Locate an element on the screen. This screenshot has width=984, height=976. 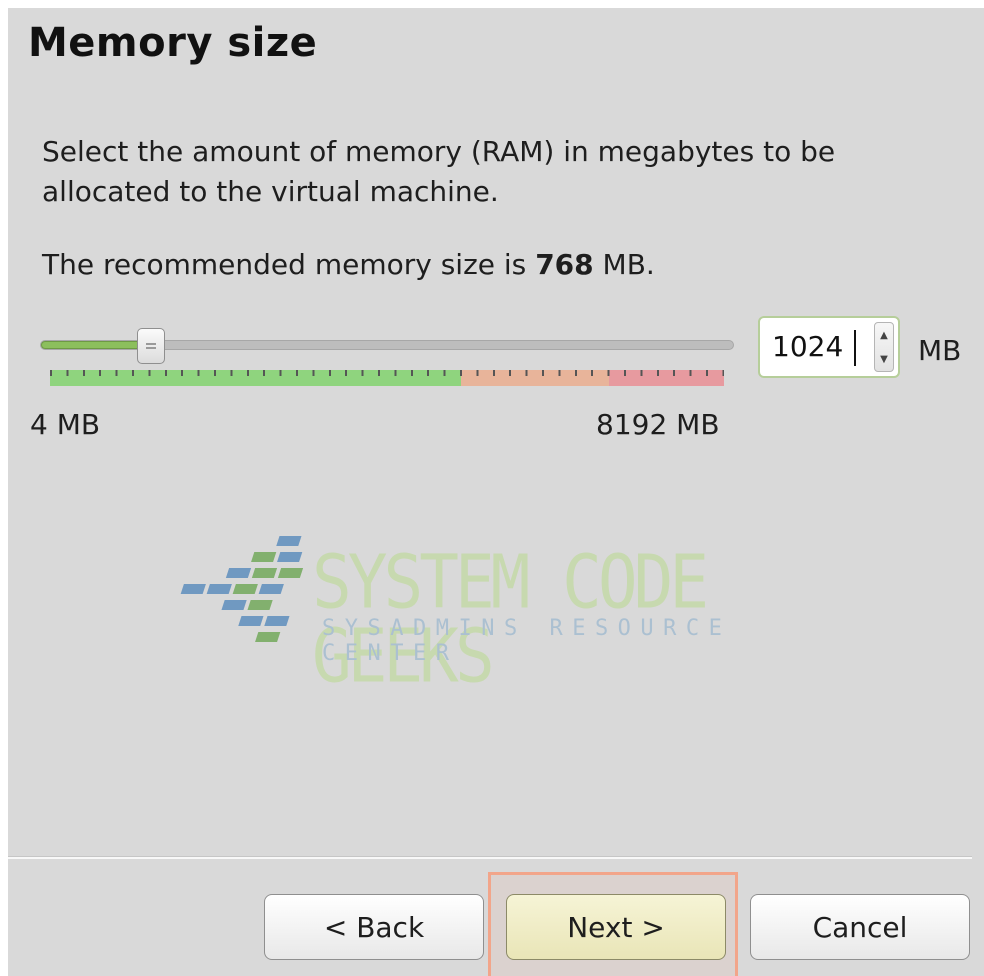
back-button: < Back is located at coordinates (374, 927).